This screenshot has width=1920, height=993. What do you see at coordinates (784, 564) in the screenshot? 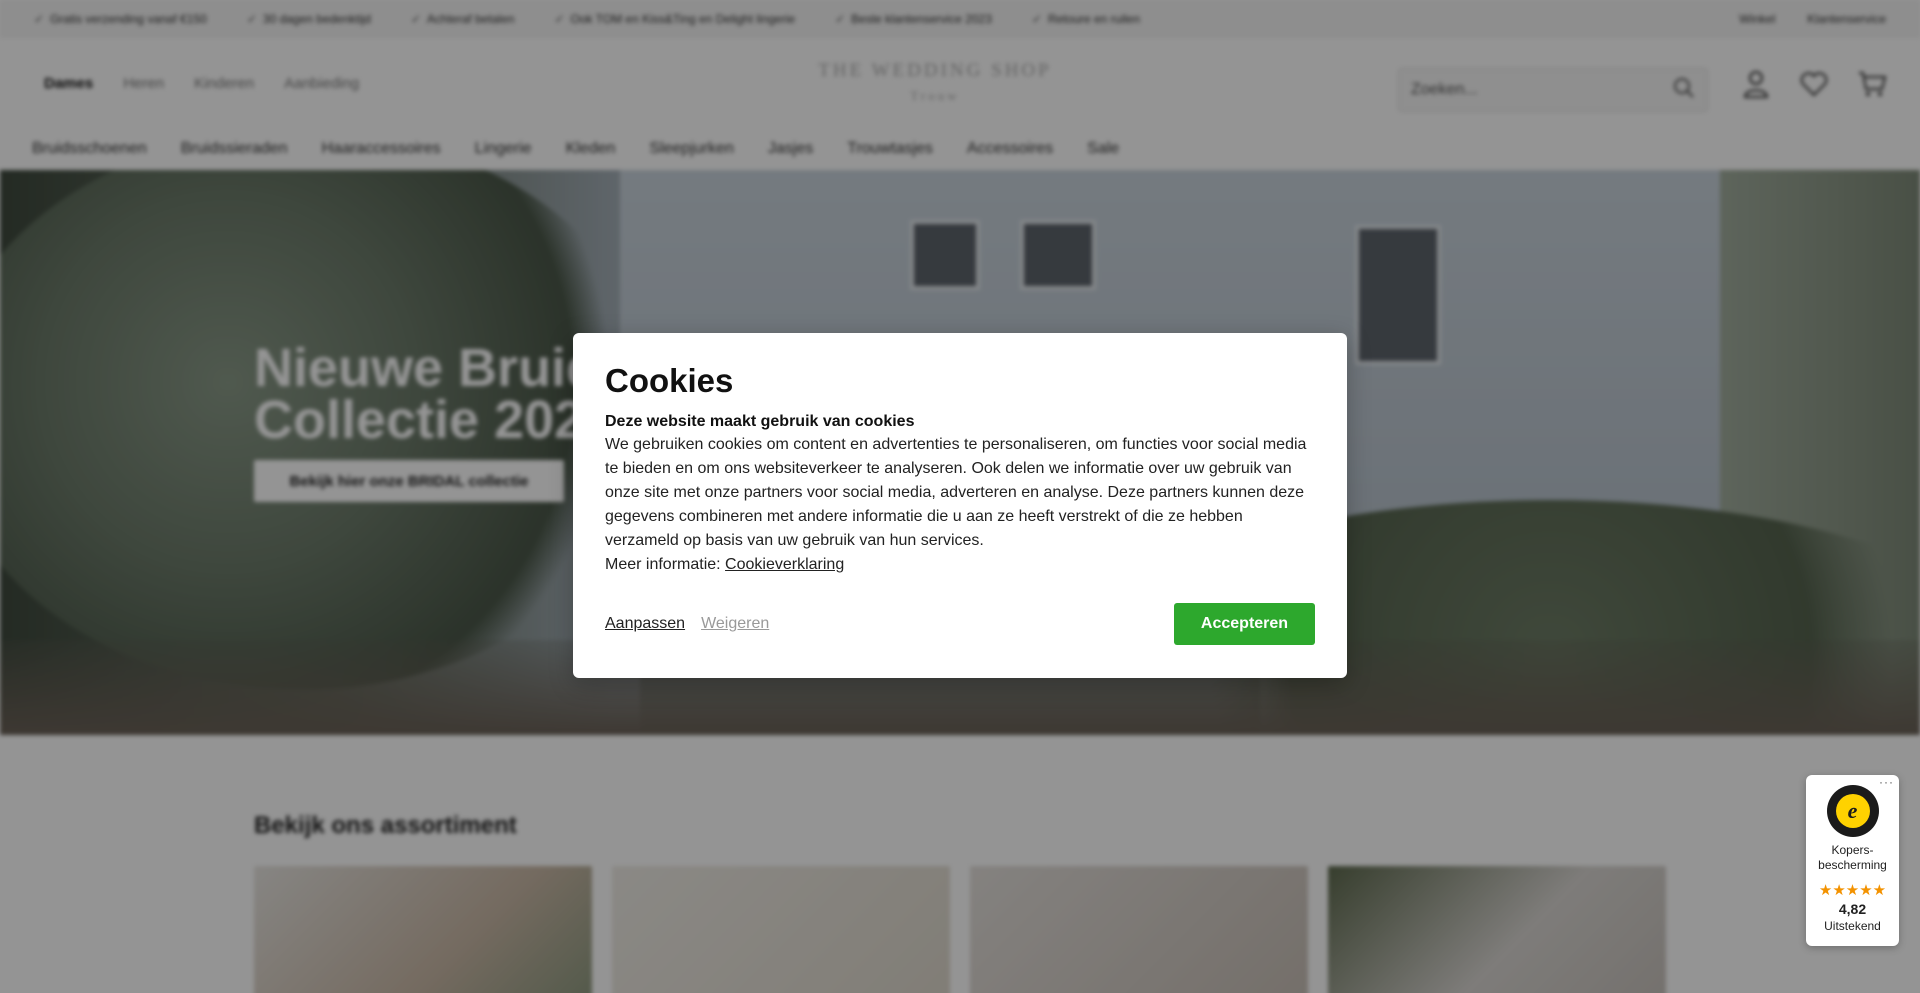
I see `cookie-statement-link: Cookieverklaring` at bounding box center [784, 564].